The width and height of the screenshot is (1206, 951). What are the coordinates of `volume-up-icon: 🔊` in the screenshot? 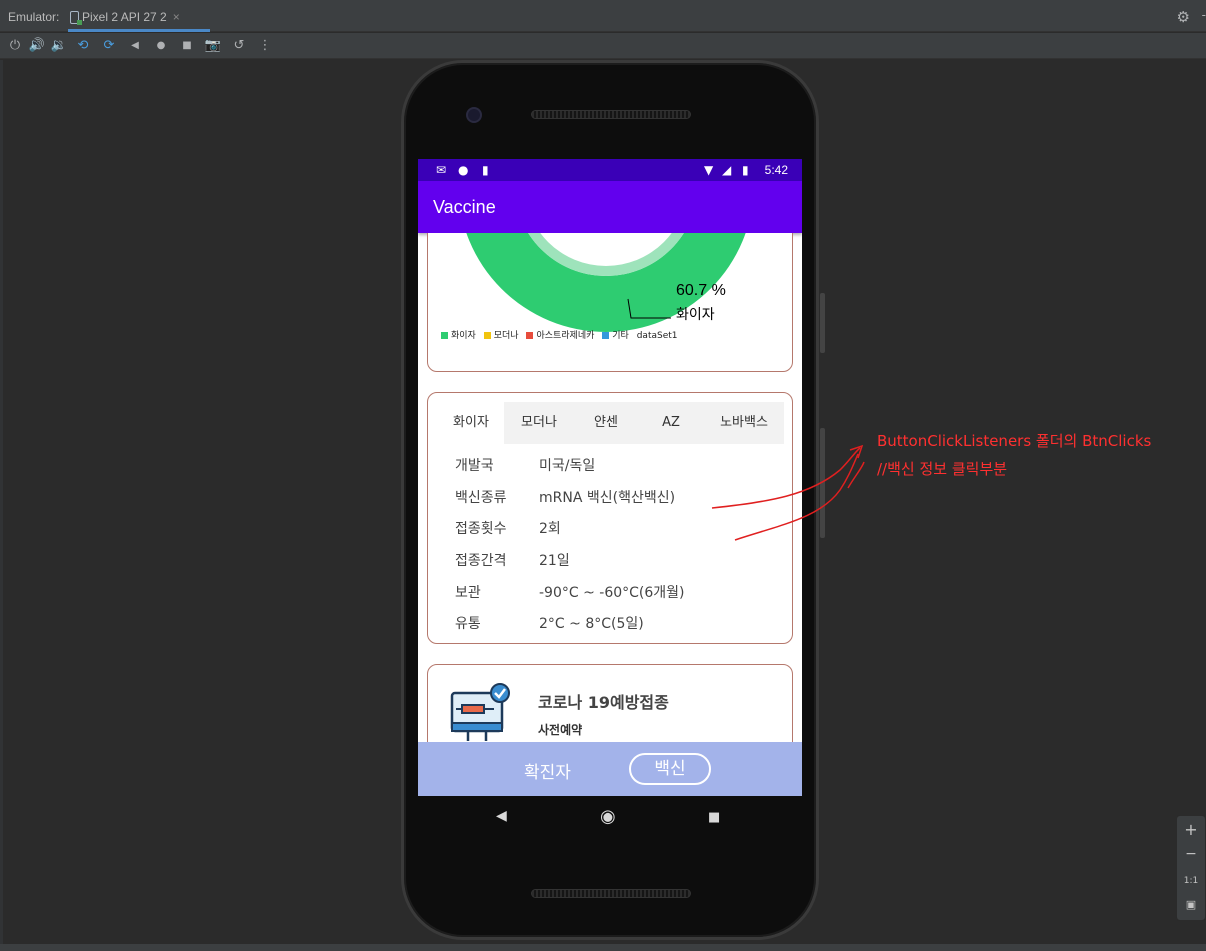 It's located at (37, 46).